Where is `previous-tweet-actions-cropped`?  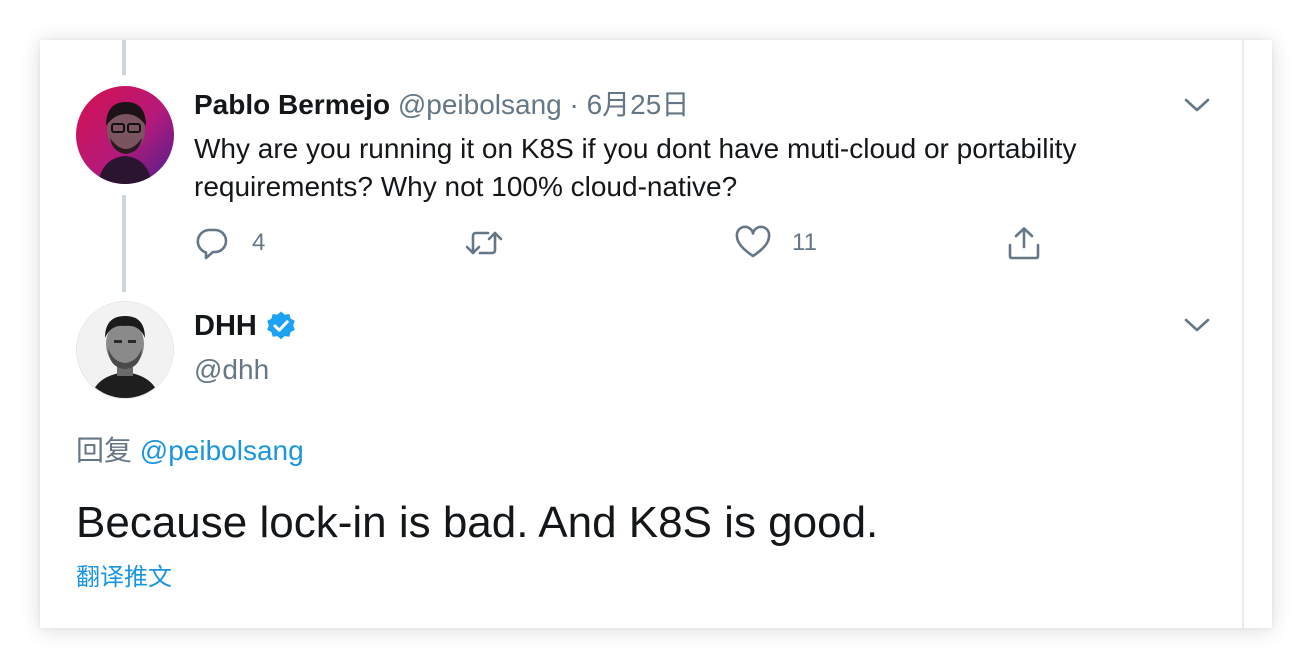 previous-tweet-actions-cropped is located at coordinates (656, 42).